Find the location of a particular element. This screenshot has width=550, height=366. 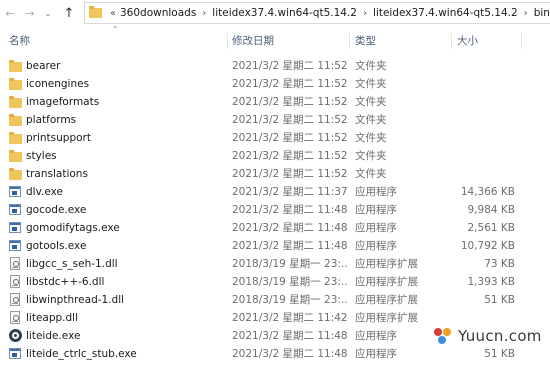

file-name: gotools.exe is located at coordinates (56, 246).